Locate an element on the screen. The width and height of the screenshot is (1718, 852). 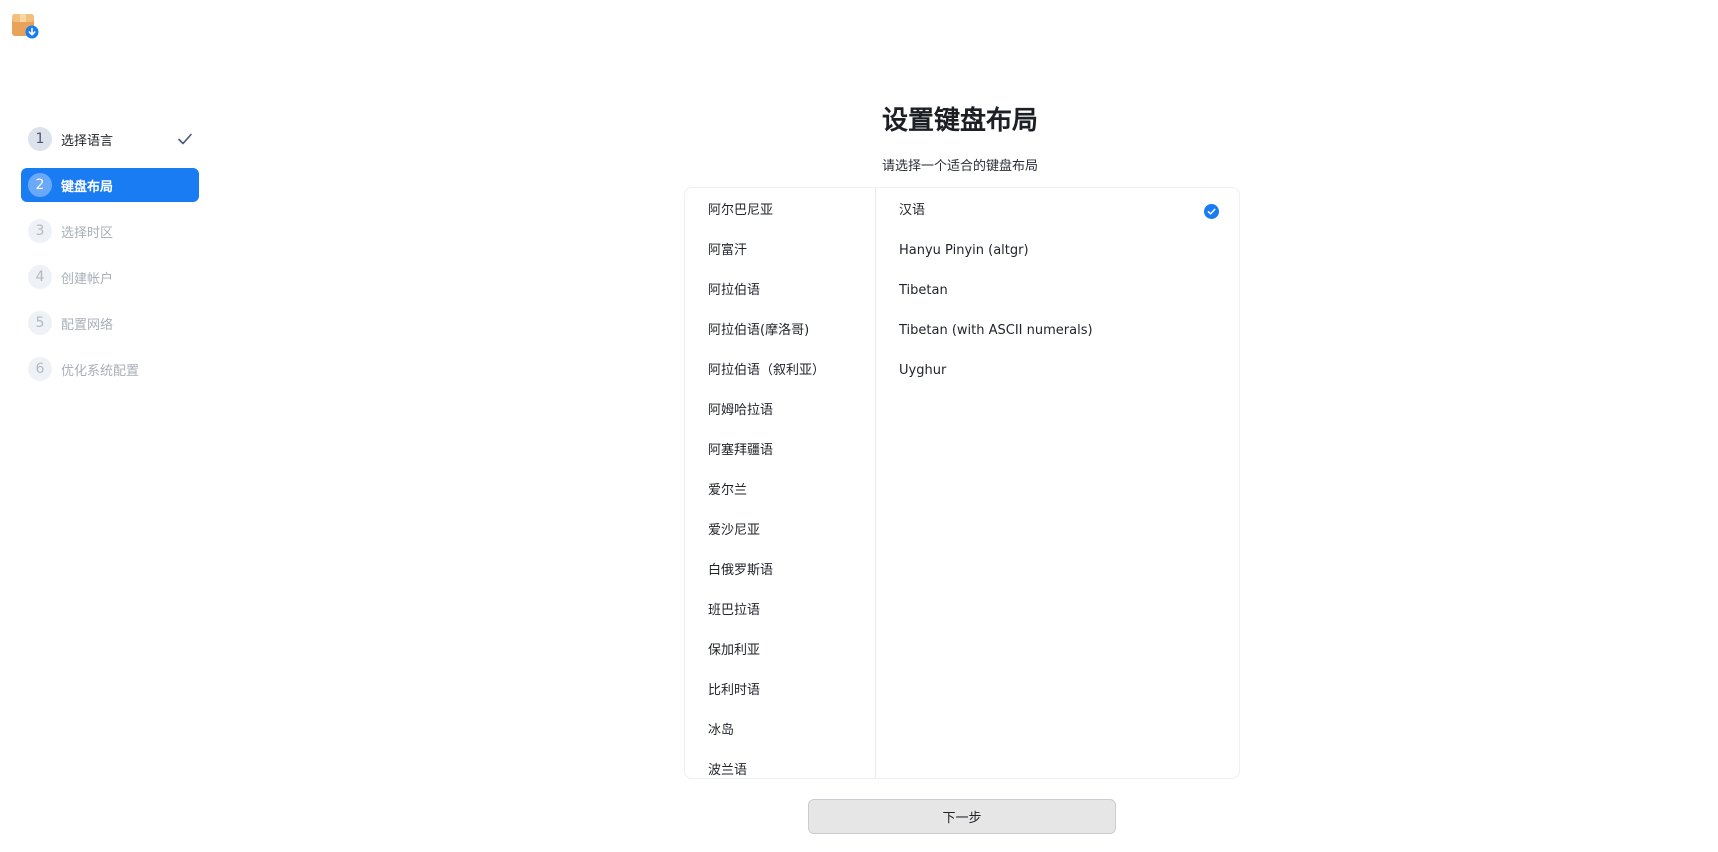
step-select-language: 1 选择语言 is located at coordinates (110, 139).